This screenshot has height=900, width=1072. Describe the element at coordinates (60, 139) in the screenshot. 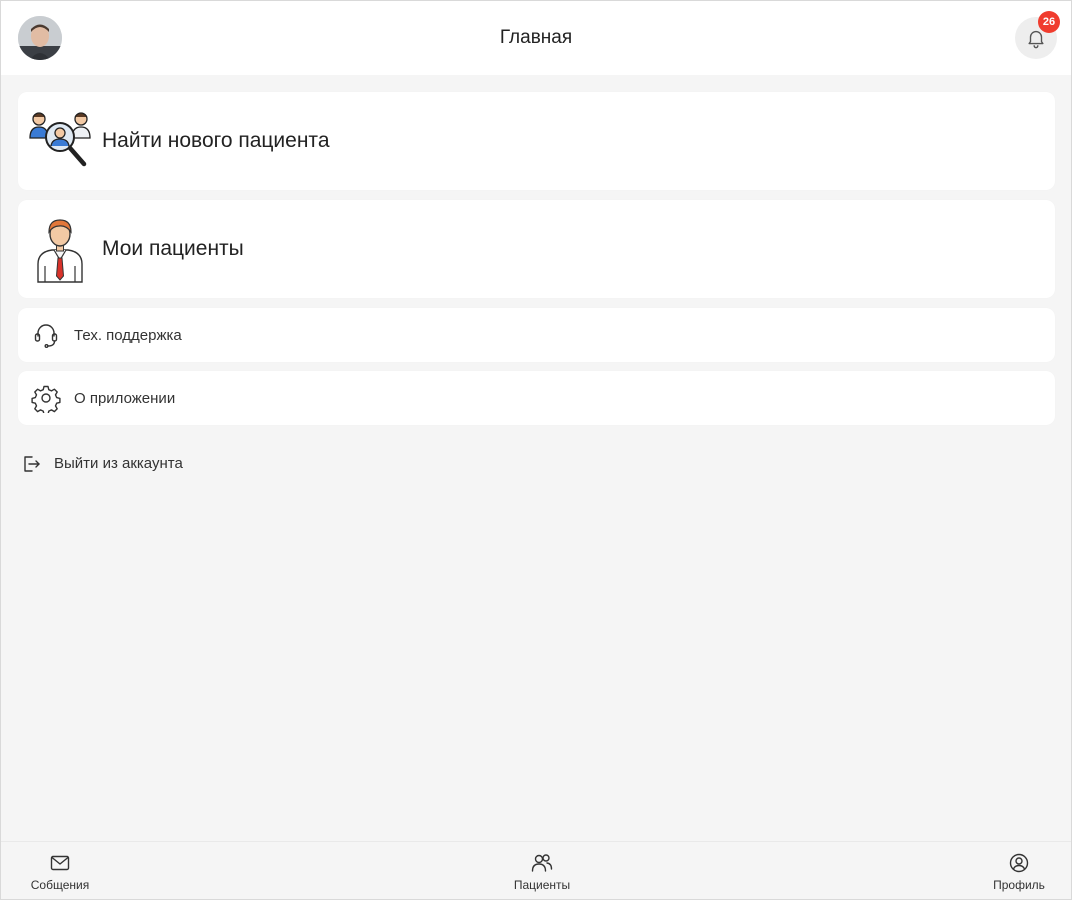

I see `find-patient-illustration` at that location.